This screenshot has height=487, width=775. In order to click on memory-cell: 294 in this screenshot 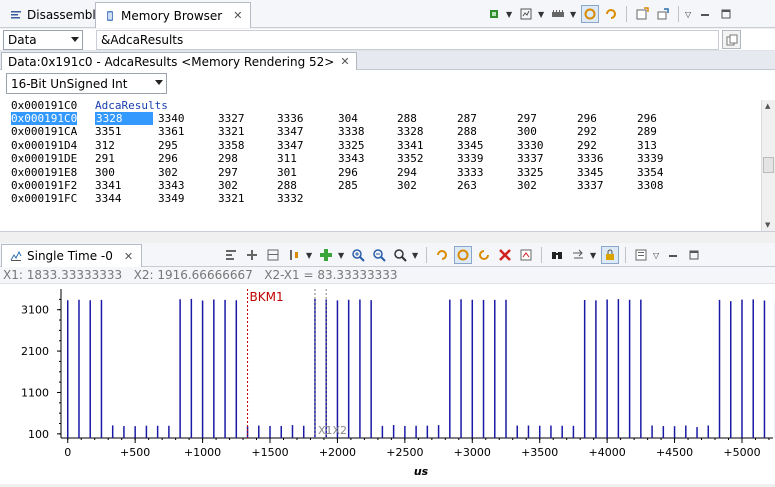, I will do `click(407, 172)`.